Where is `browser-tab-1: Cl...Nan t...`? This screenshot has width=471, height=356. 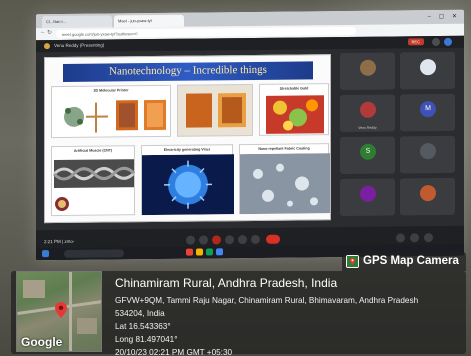 browser-tab-1: Cl...Nan t... is located at coordinates (77, 22).